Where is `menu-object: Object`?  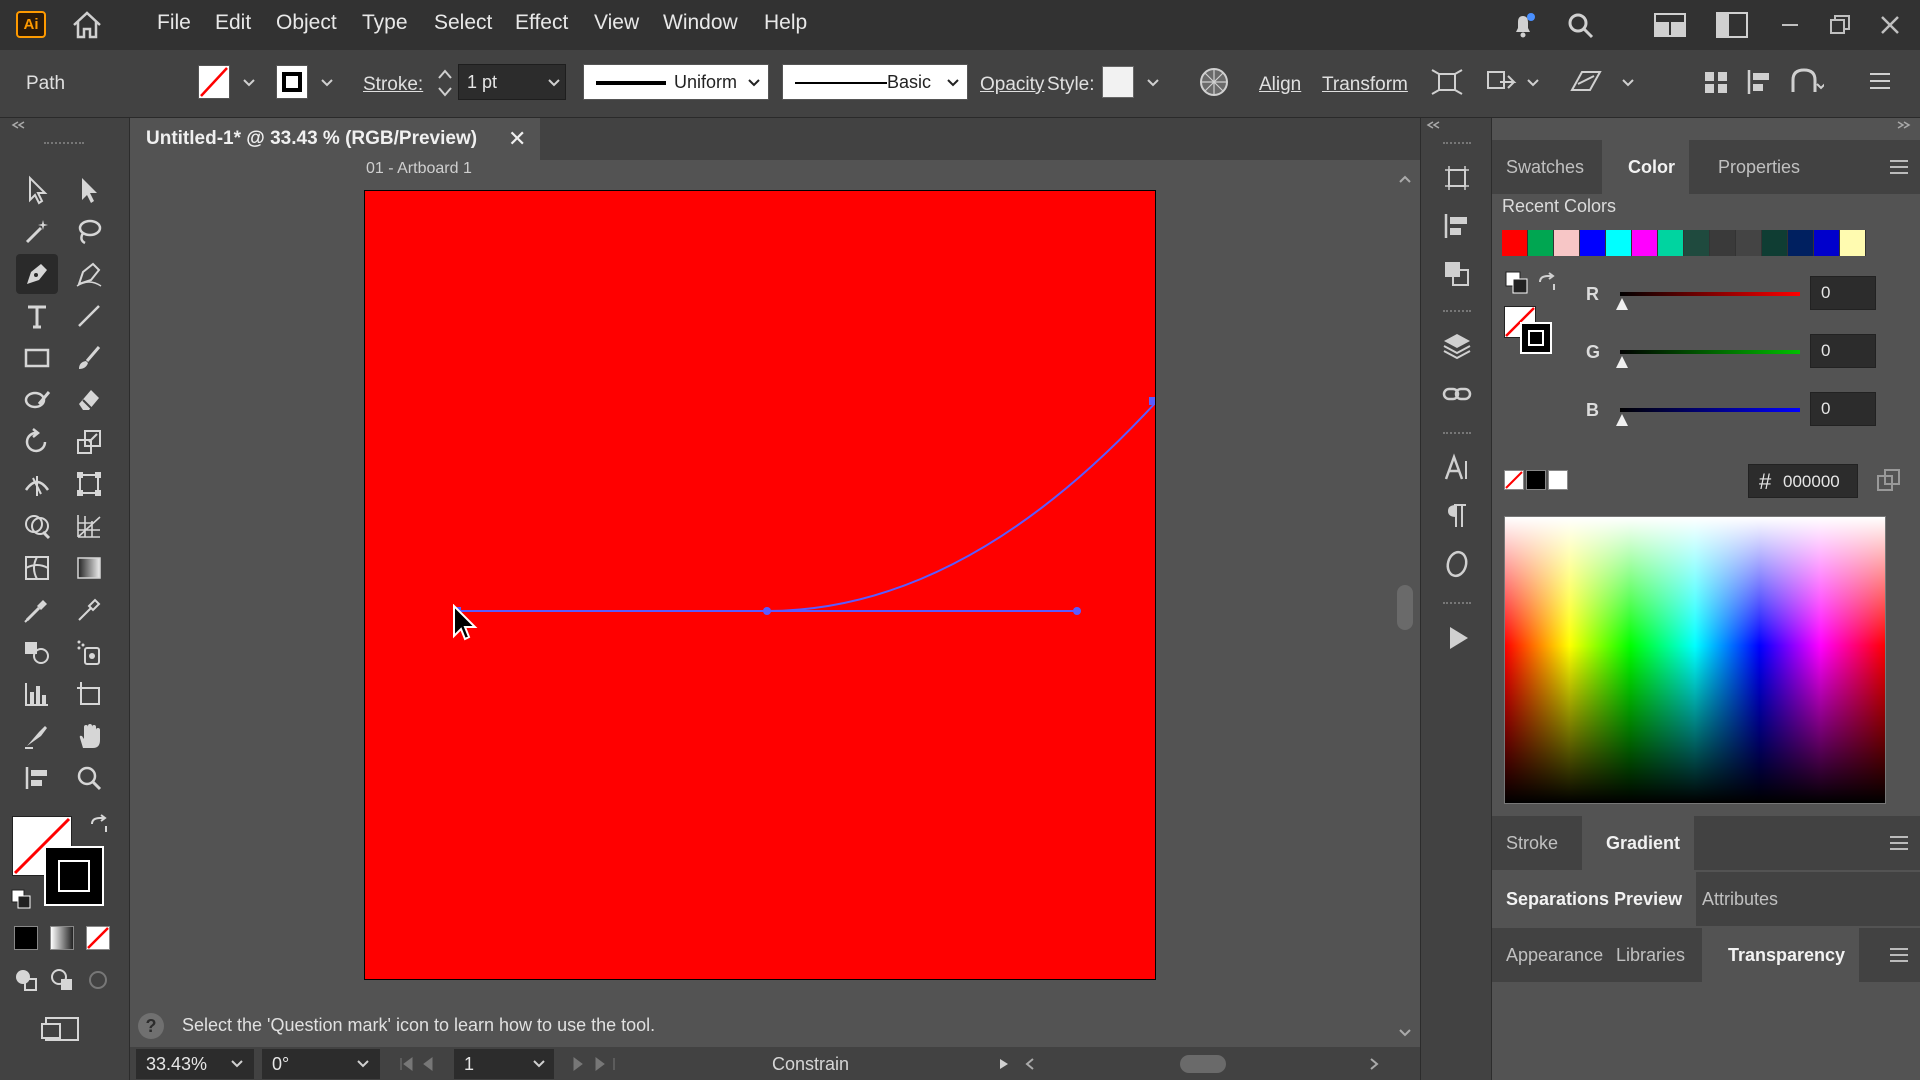
menu-object: Object is located at coordinates (306, 23).